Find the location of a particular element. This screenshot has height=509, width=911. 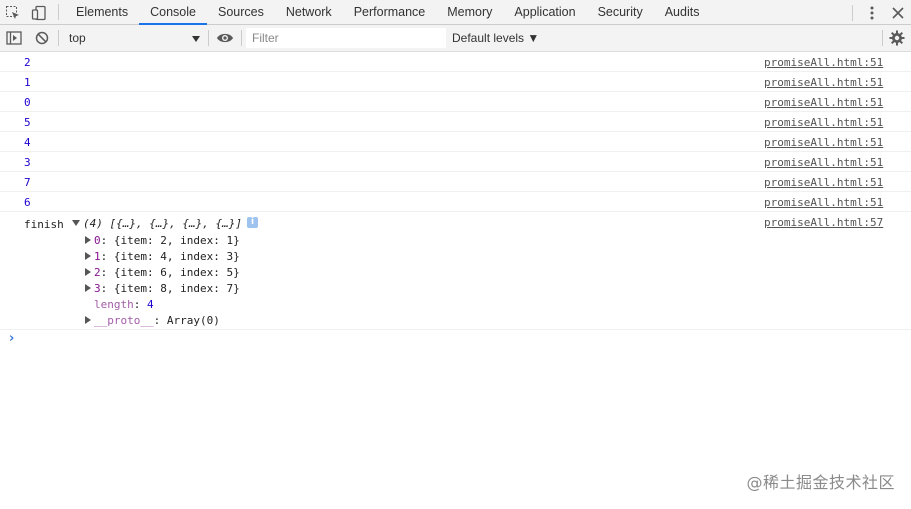

sidebar-toggle-icon is located at coordinates (14, 38).